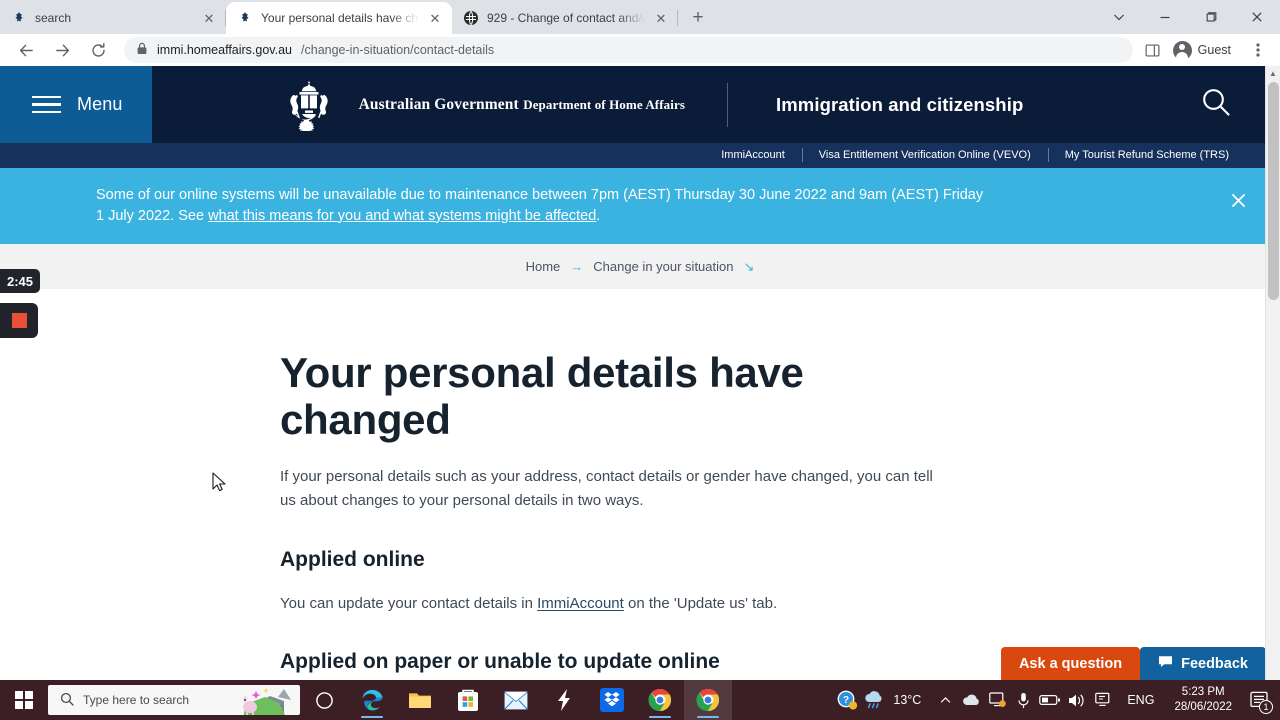  I want to click on microphone-icon, so click(1023, 700).